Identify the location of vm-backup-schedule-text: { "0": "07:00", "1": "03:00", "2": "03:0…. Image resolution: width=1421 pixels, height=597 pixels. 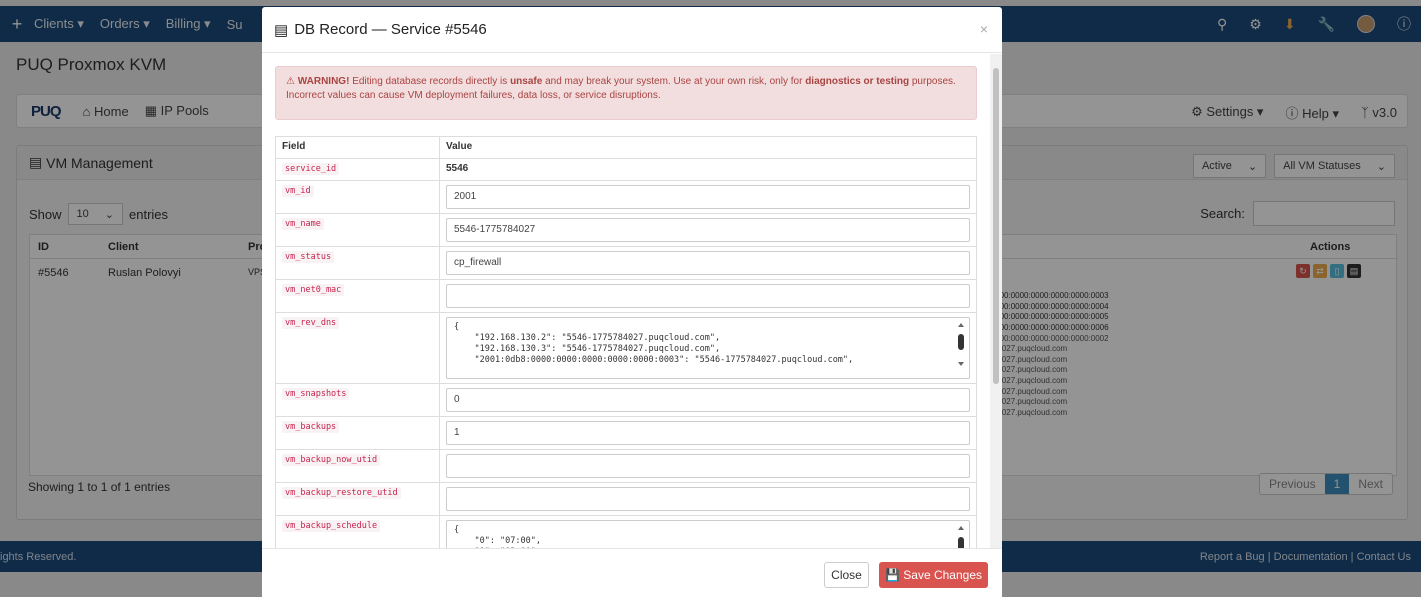
(497, 536).